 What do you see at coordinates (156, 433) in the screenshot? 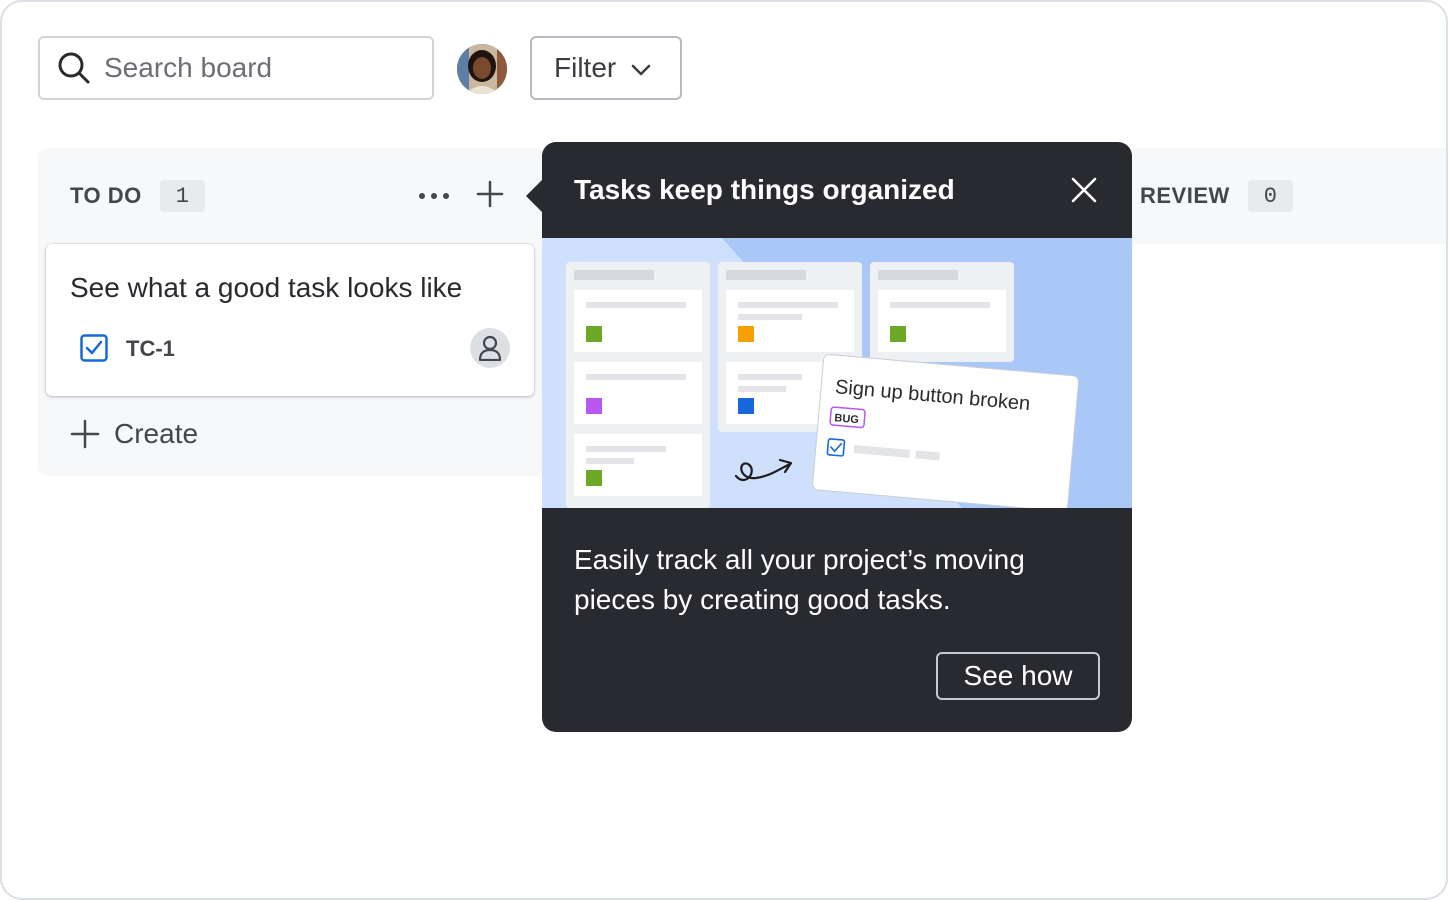
I see `create-label: Create` at bounding box center [156, 433].